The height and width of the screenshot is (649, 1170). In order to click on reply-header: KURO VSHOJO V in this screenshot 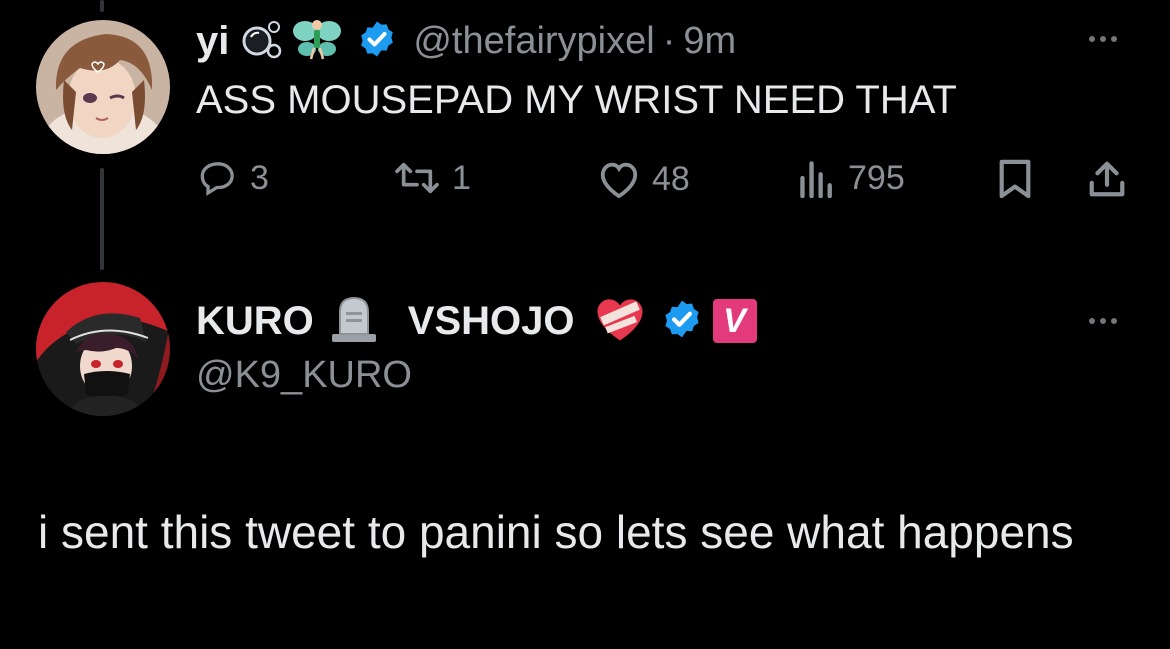, I will do `click(476, 321)`.